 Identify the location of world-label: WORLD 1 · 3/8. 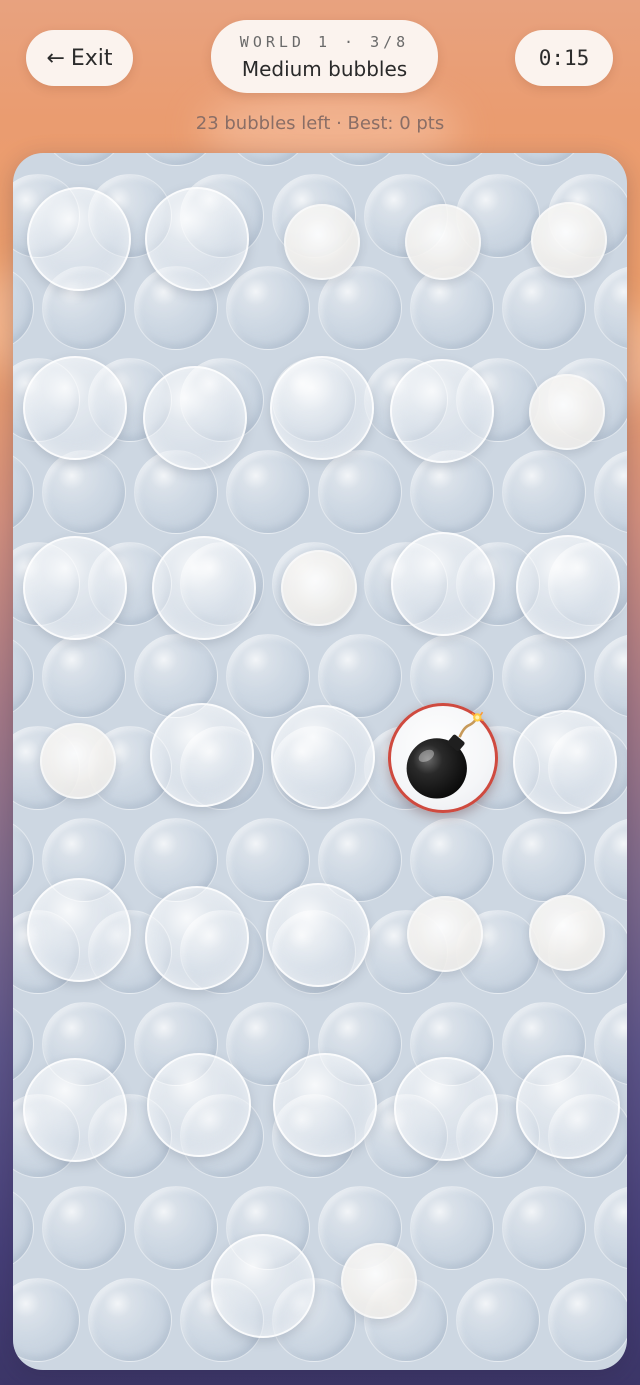
(324, 41).